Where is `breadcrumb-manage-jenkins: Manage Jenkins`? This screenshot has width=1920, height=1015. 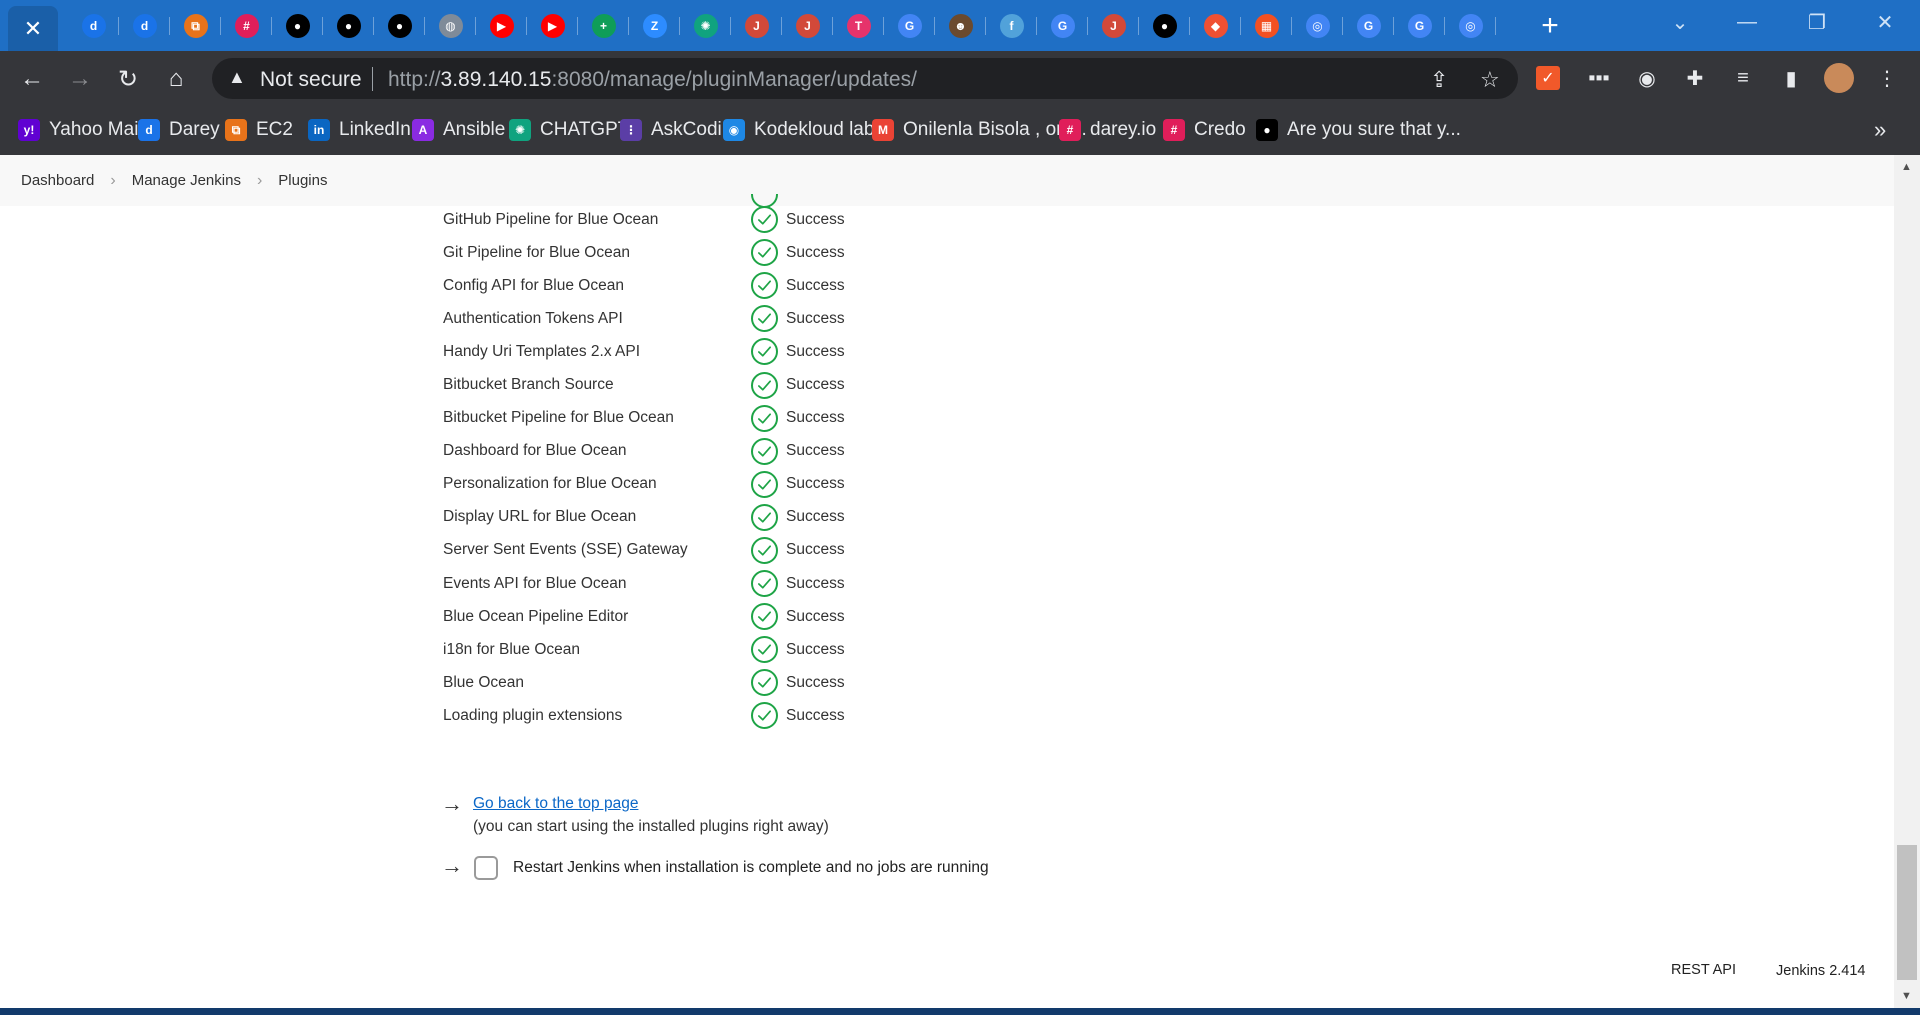
breadcrumb-manage-jenkins: Manage Jenkins is located at coordinates (186, 180).